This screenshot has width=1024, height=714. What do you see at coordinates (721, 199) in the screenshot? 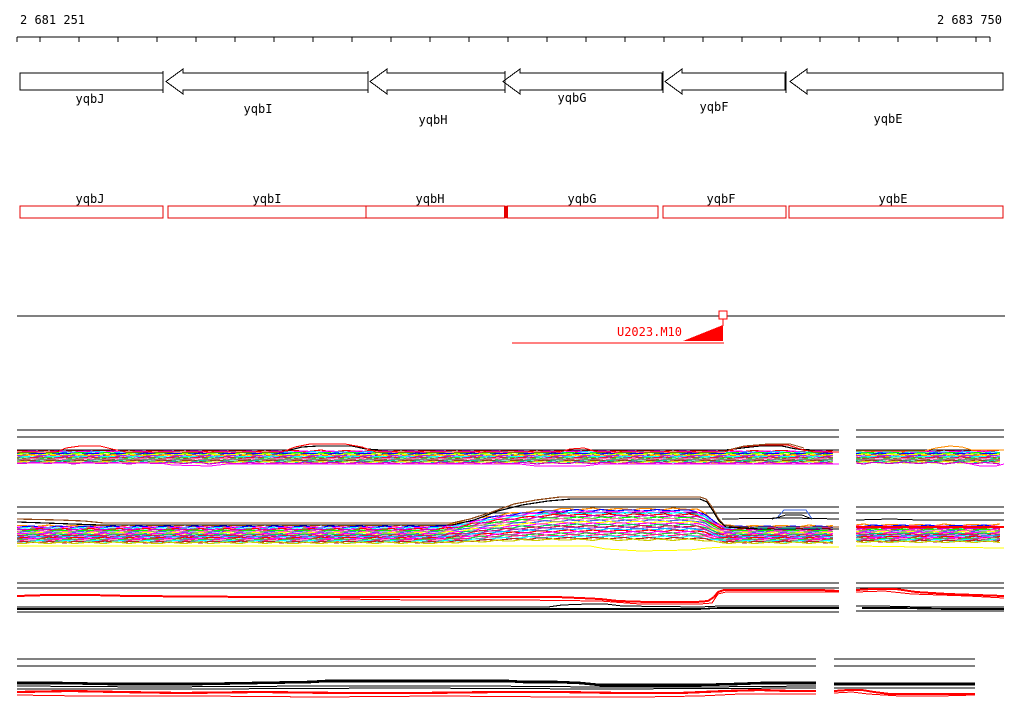
I see `gene-box-label-yqbF: yqbF` at bounding box center [721, 199].